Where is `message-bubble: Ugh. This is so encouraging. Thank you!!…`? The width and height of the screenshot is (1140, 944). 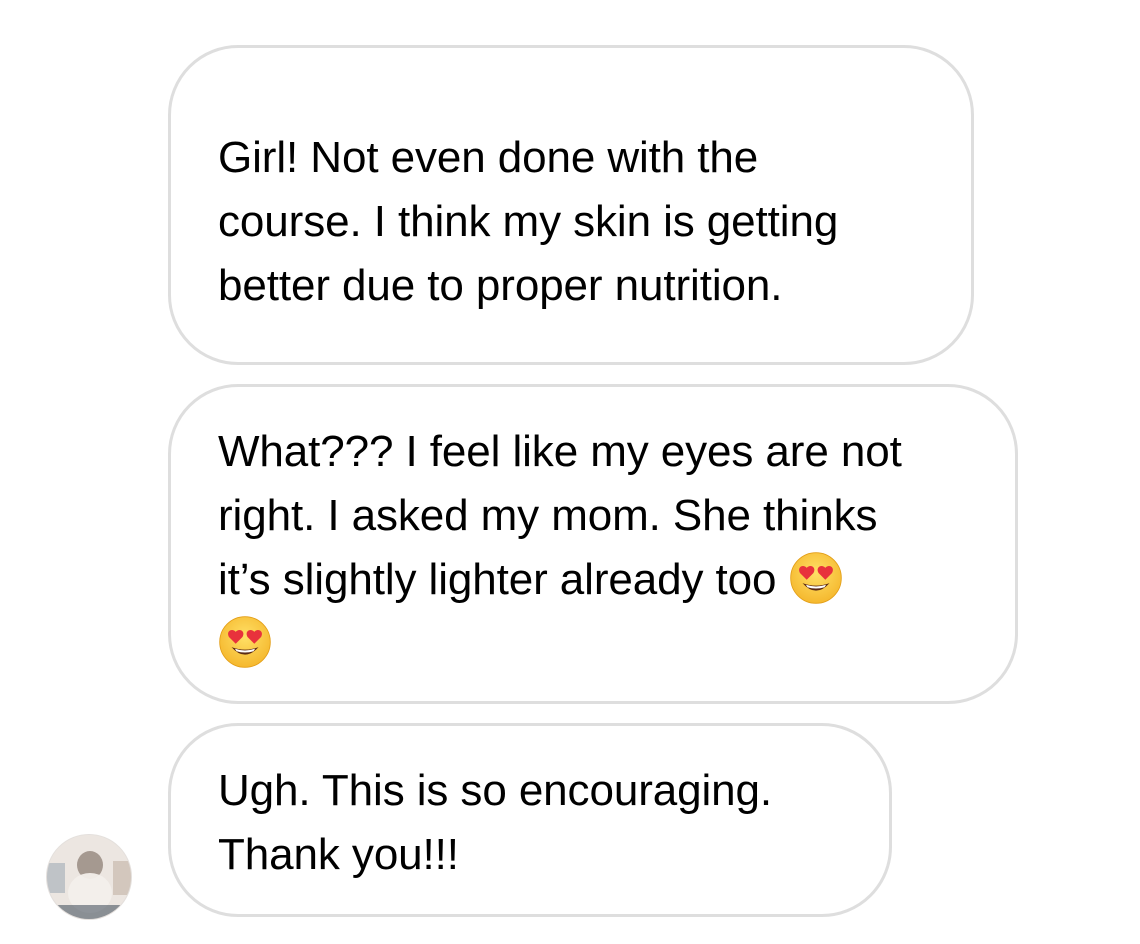
message-bubble: Ugh. This is so encouraging. Thank you!!… is located at coordinates (530, 820).